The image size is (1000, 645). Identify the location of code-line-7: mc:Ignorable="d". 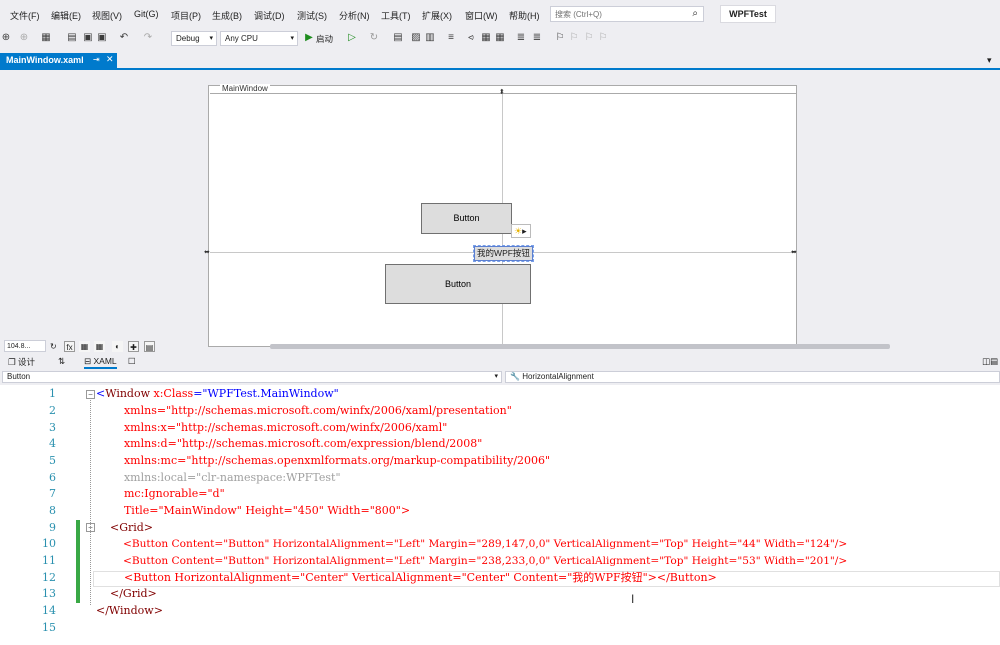
(160, 494).